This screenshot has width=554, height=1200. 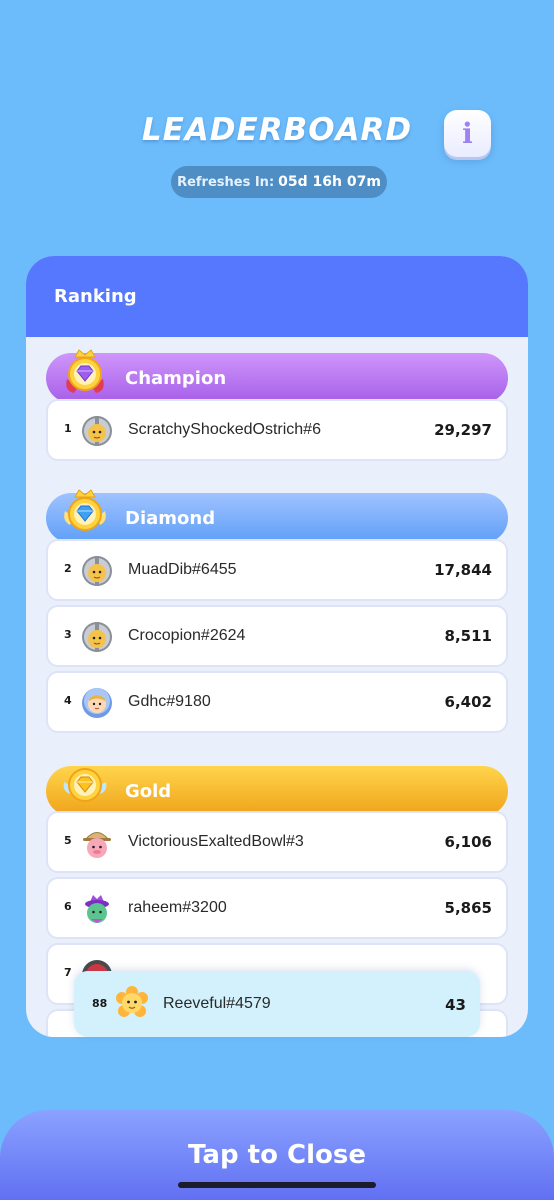 I want to click on tier-banner-champion: Champion, so click(x=277, y=376).